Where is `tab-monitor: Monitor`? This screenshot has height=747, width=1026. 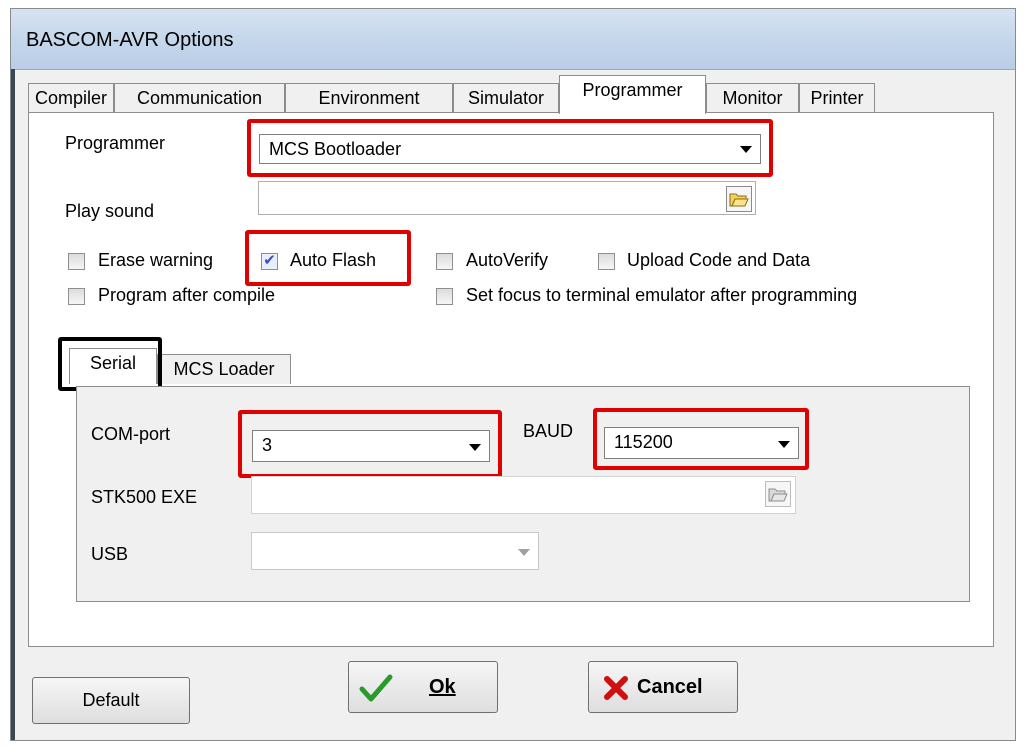 tab-monitor: Monitor is located at coordinates (752, 98).